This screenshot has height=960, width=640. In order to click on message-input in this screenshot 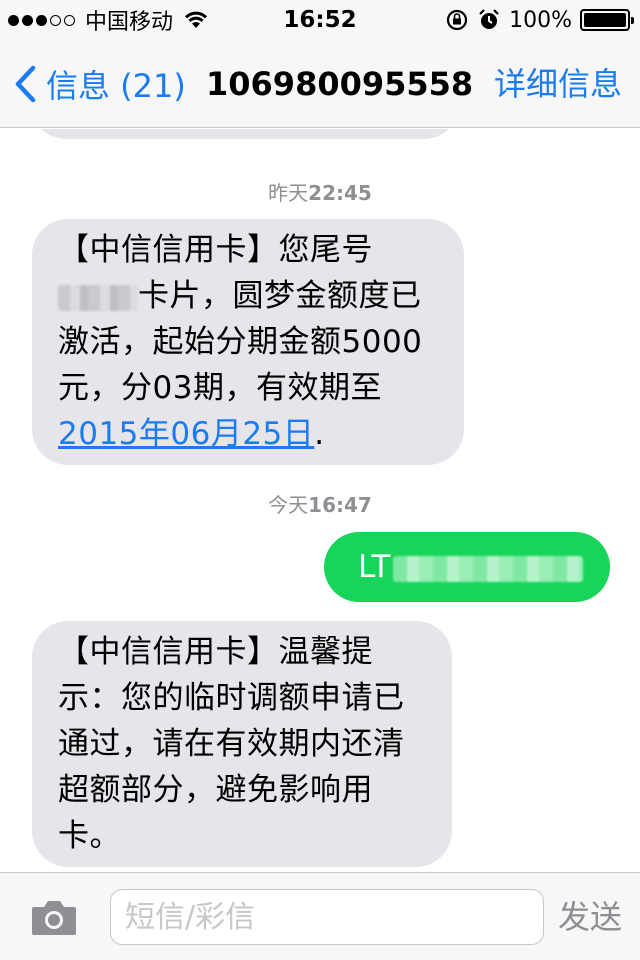, I will do `click(327, 917)`.